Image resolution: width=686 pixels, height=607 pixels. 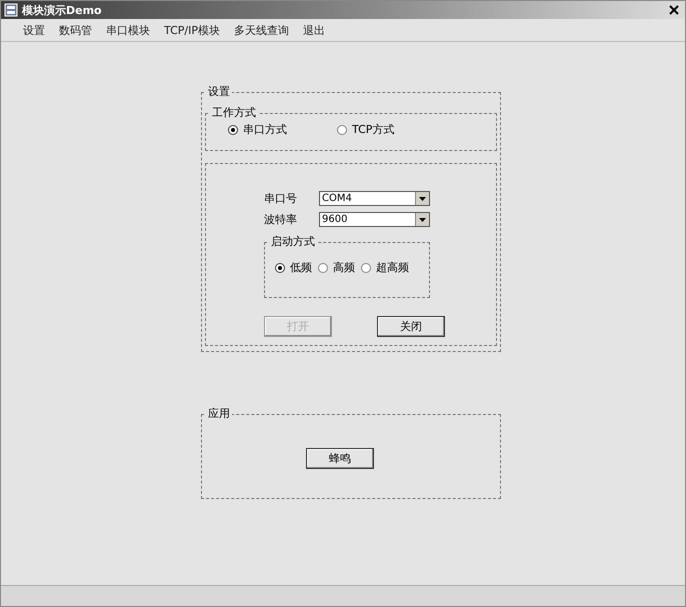 I want to click on radio-label: TCP方式, so click(x=373, y=129).